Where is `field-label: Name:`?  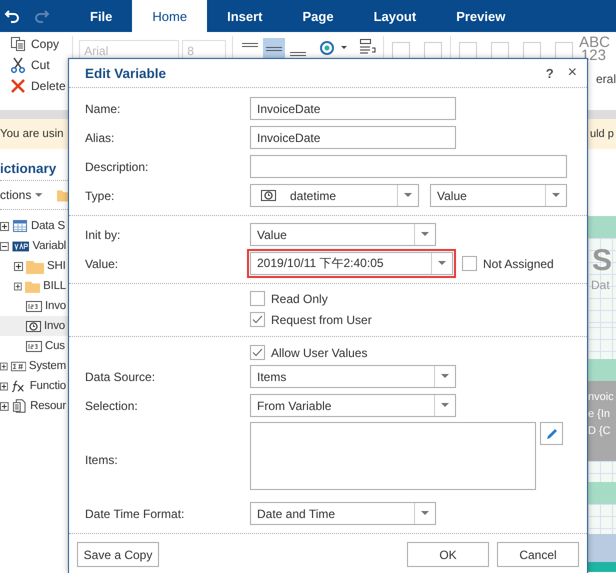 field-label: Name: is located at coordinates (103, 109).